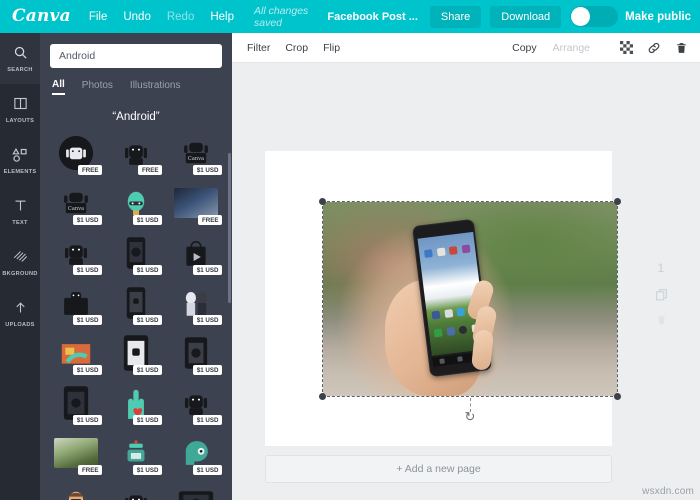 This screenshot has height=500, width=700. What do you see at coordinates (626, 47) in the screenshot?
I see `transparency-icon` at bounding box center [626, 47].